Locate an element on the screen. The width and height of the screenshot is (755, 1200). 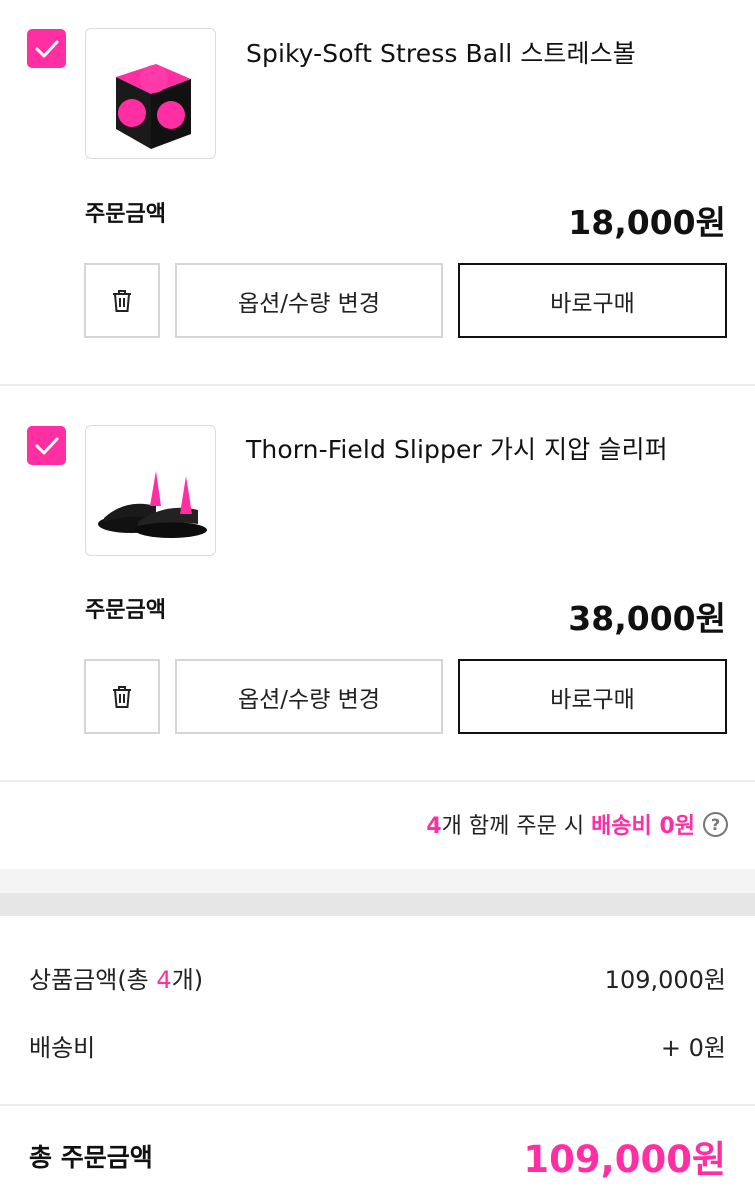
products-amount-label: 상품금액(총 4개) is located at coordinates (116, 980).